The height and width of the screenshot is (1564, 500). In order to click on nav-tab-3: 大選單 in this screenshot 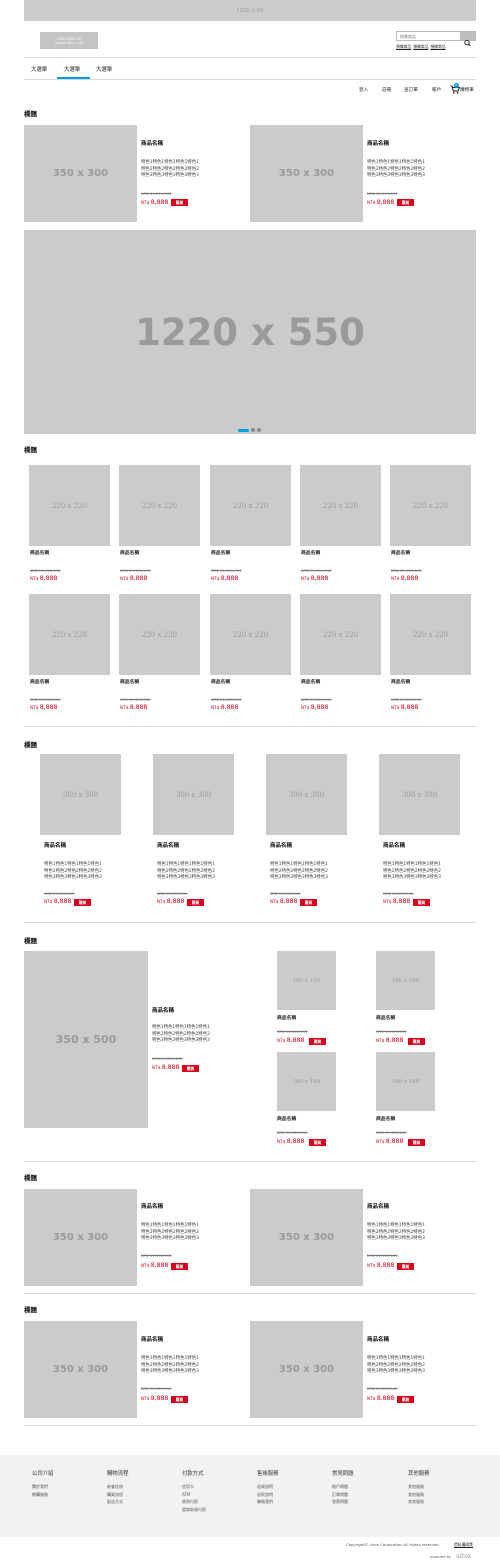, I will do `click(104, 69)`.